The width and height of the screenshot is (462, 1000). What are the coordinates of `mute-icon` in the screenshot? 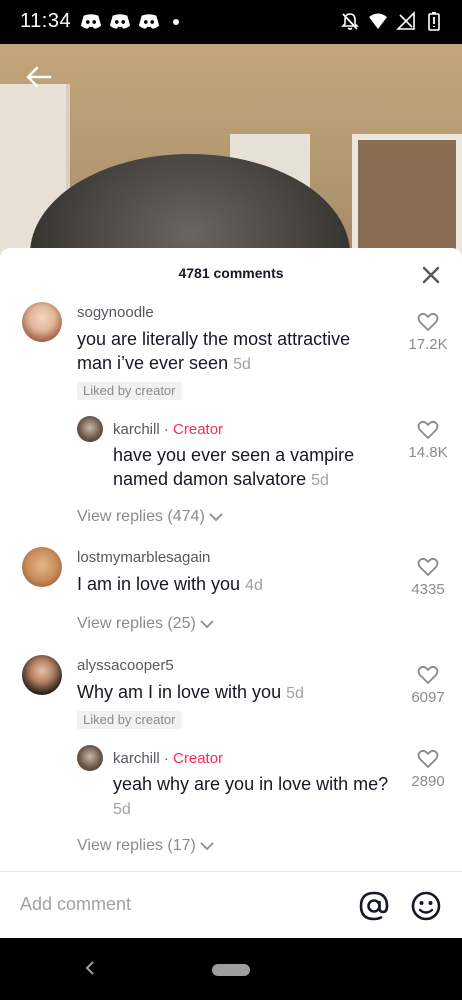 It's located at (350, 21).